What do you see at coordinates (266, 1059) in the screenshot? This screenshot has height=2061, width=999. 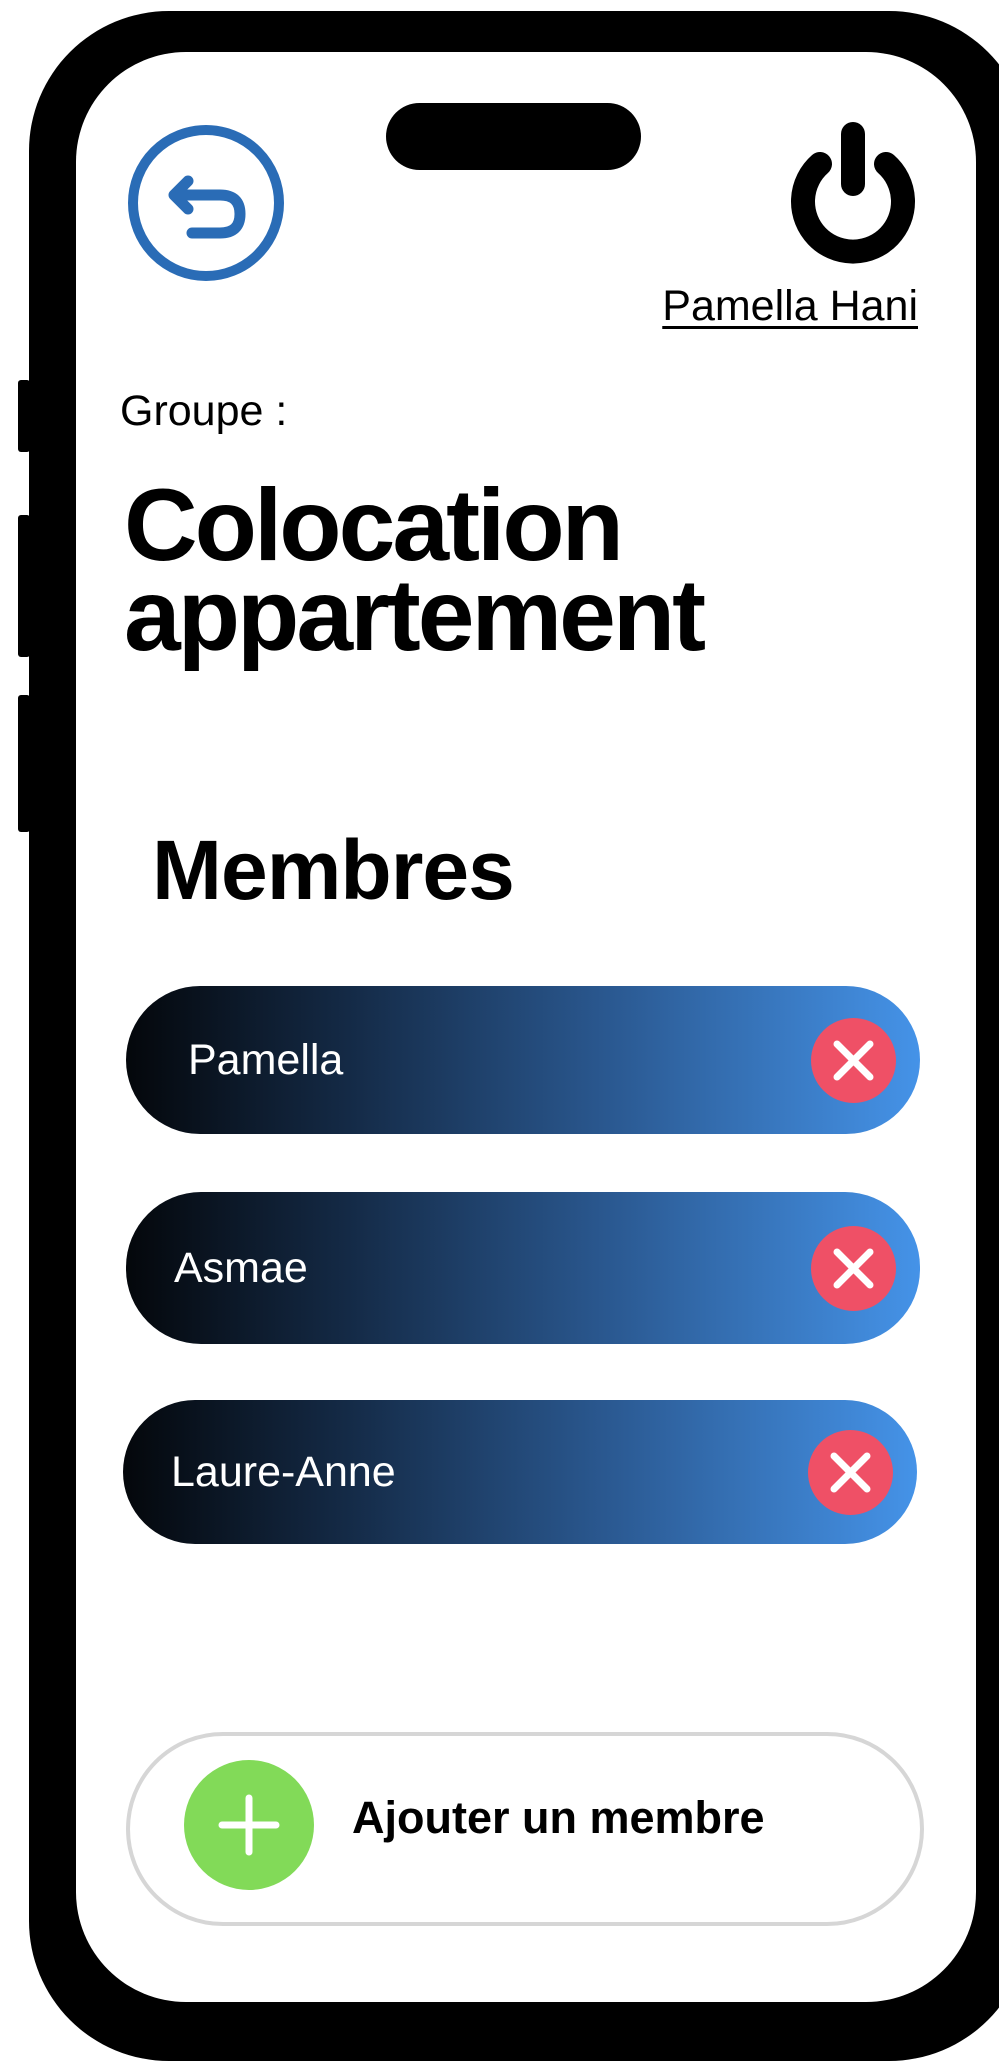 I see `member-name: Pamella` at bounding box center [266, 1059].